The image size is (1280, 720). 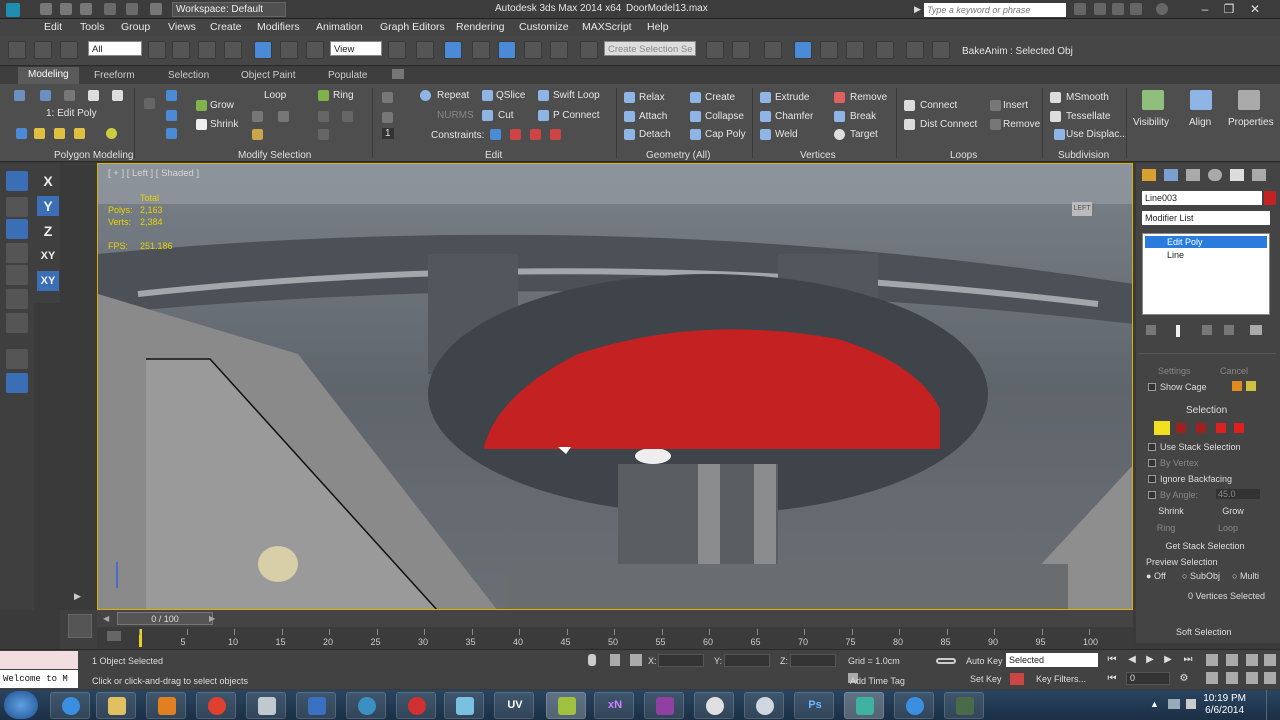 I want to click on cancel-button: Cancel, so click(x=1234, y=371).